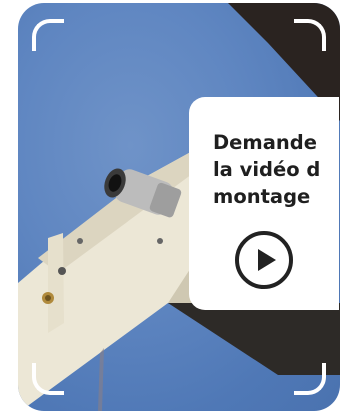 This screenshot has width=344, height=414. What do you see at coordinates (262, 196) in the screenshot?
I see `cta-line-3: montage` at bounding box center [262, 196].